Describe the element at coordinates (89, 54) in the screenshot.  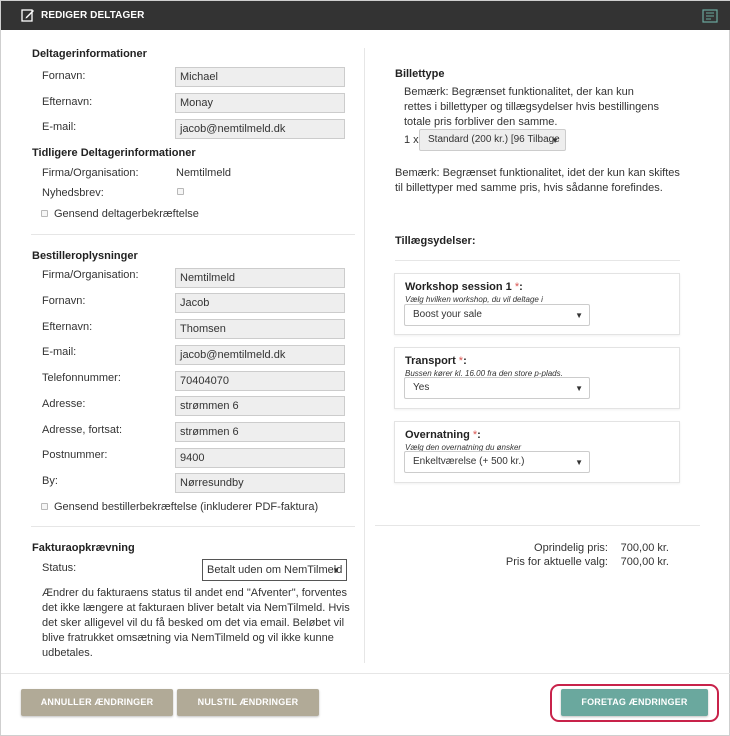
I see `participant-heading: Deltagerinformationer` at that location.